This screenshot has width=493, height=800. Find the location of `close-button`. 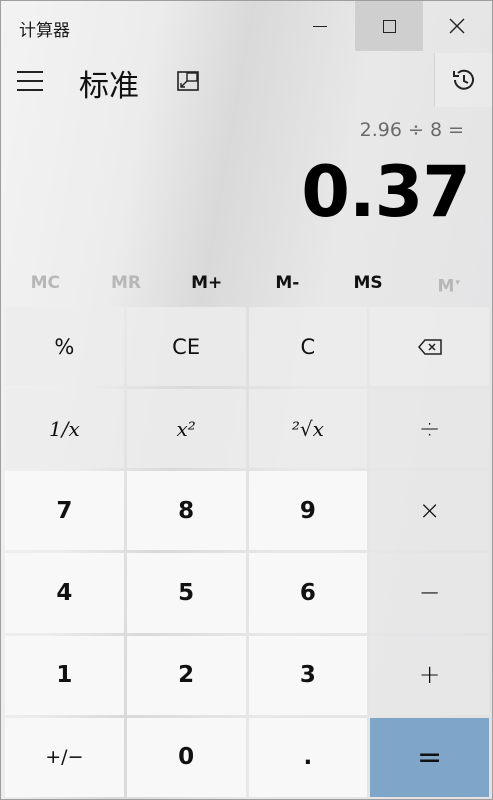

close-button is located at coordinates (457, 26).